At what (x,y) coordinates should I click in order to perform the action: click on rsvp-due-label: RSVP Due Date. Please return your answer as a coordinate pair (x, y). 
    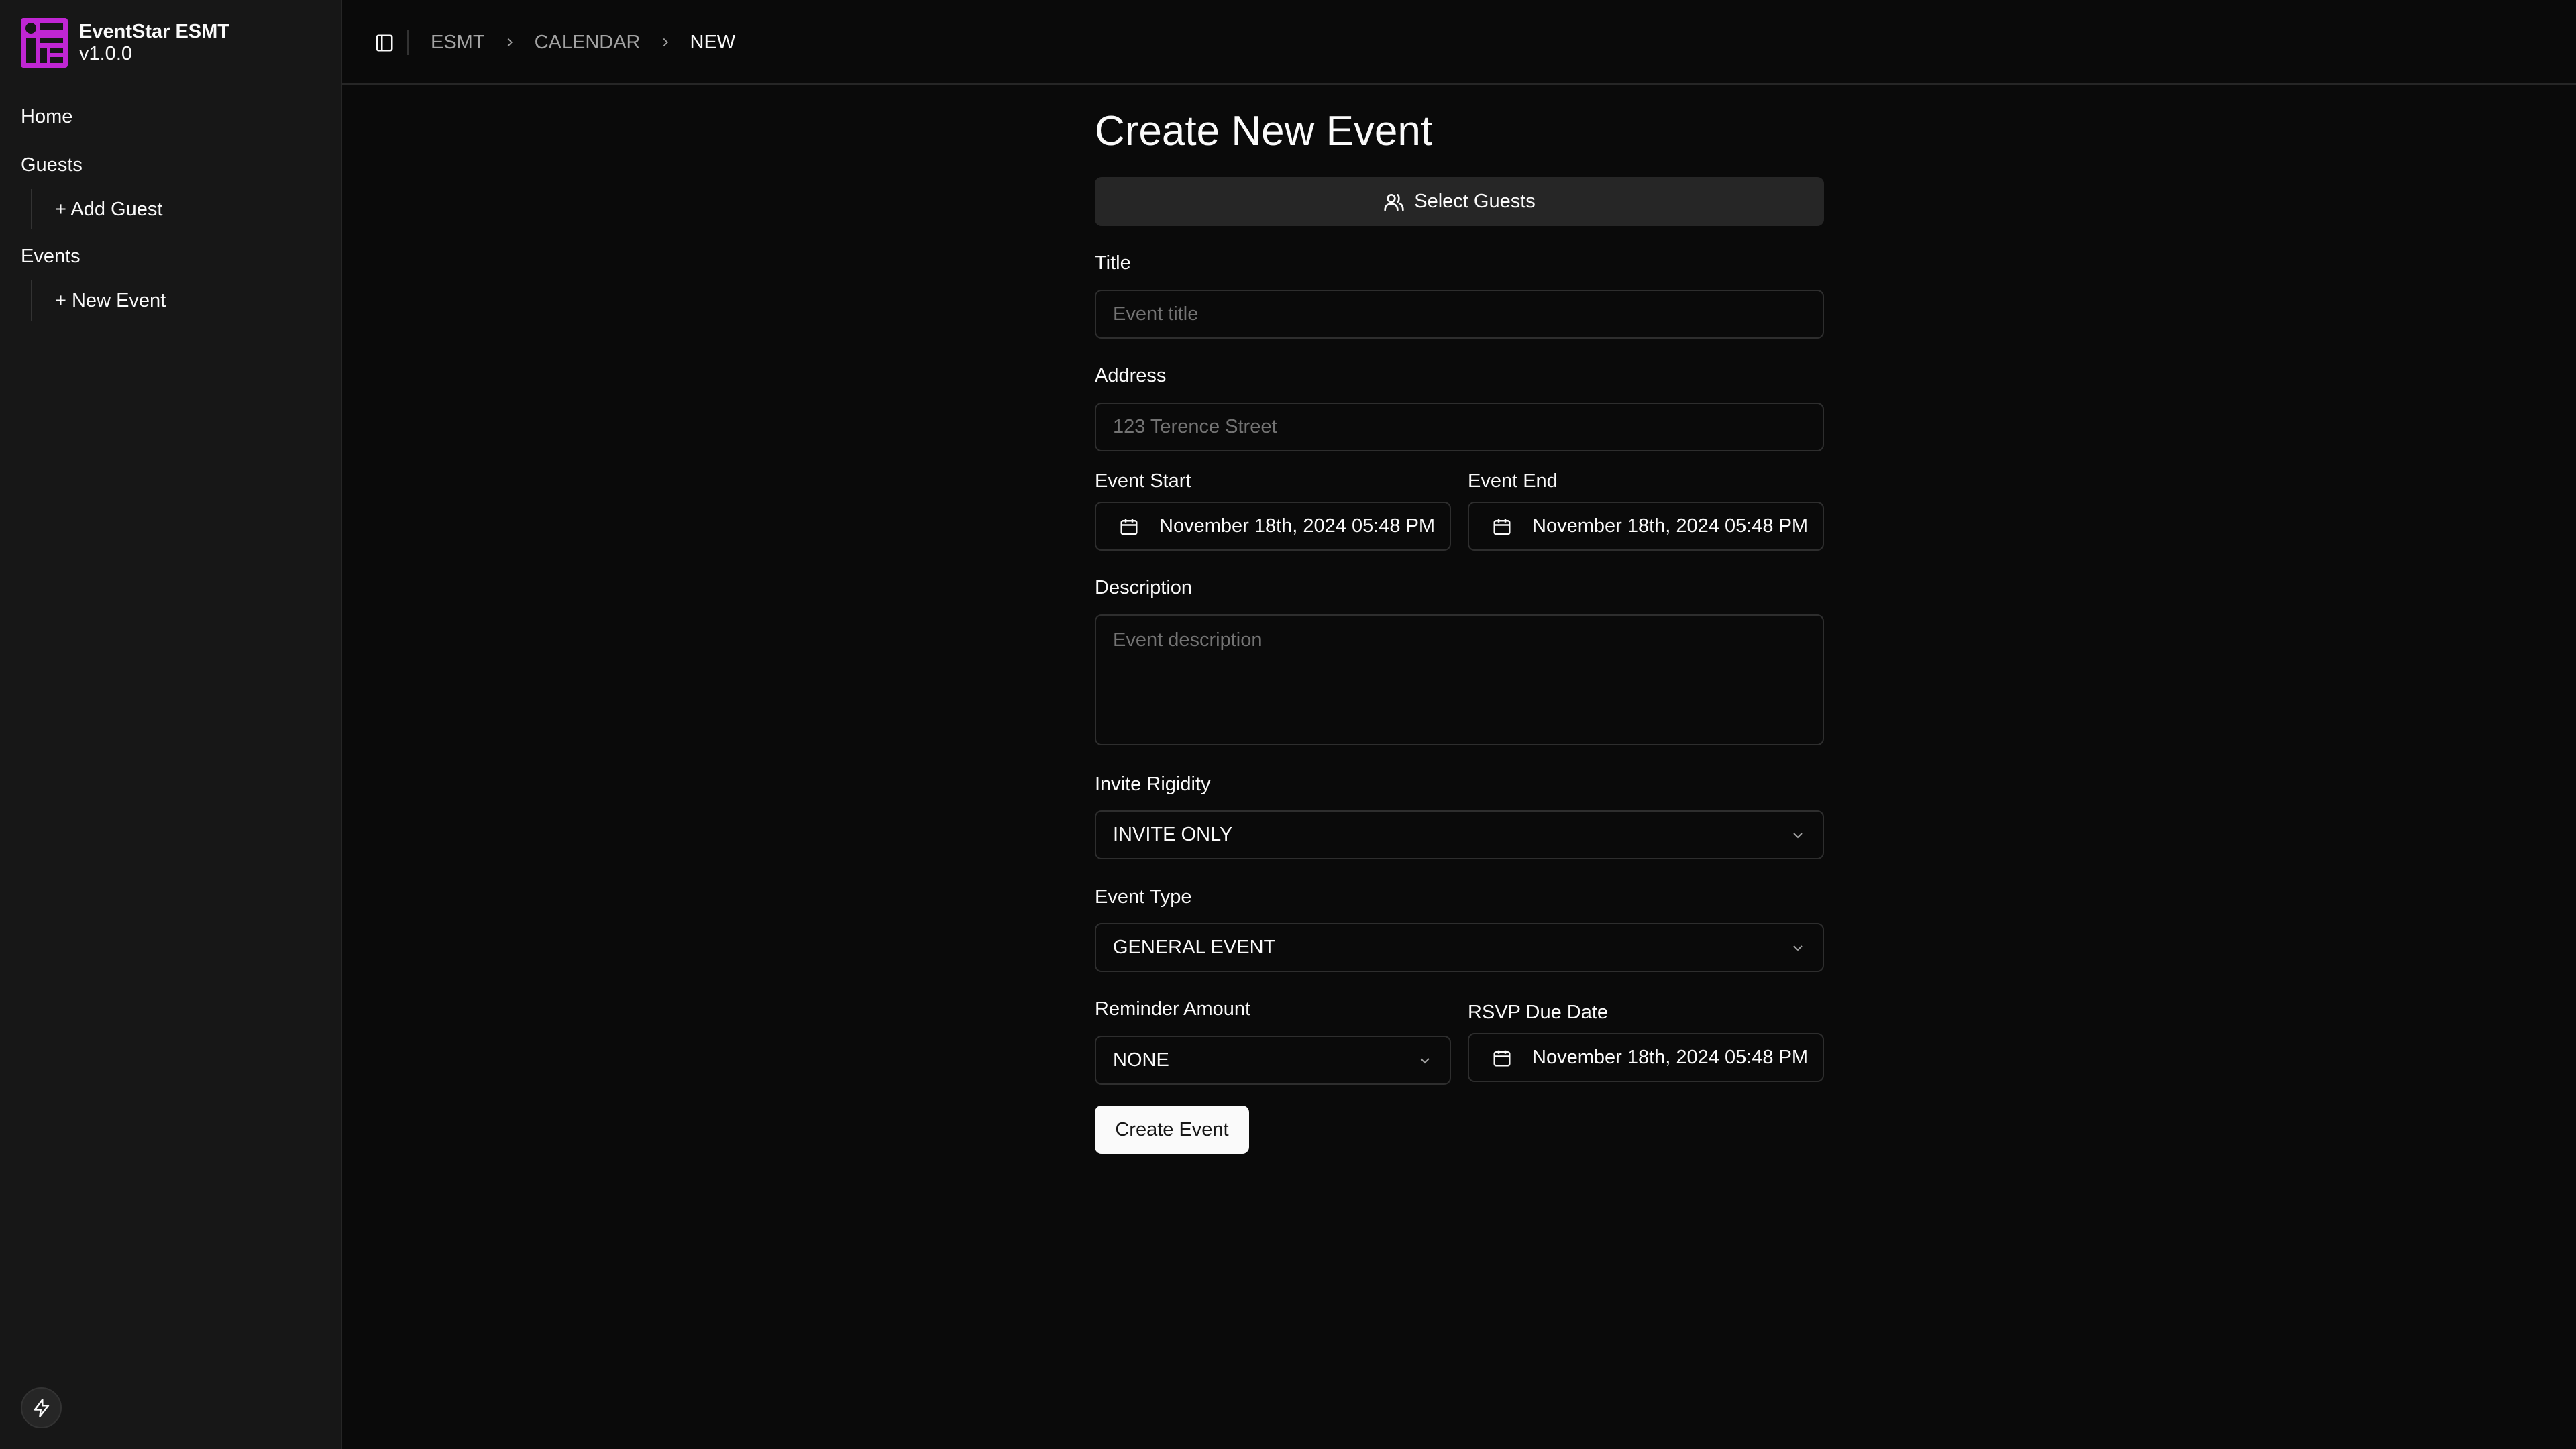
    Looking at the image, I should click on (1538, 1012).